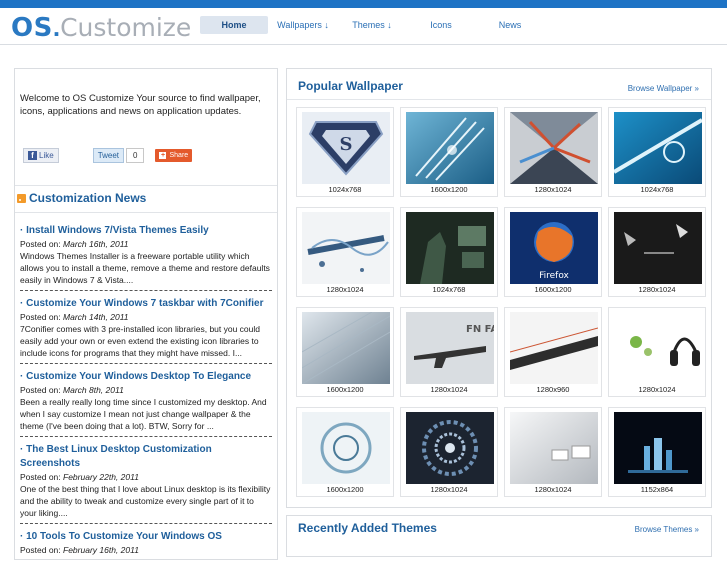 Image resolution: width=727 pixels, height=566 pixels. Describe the element at coordinates (32, 155) in the screenshot. I see `facebook-icon: f` at that location.